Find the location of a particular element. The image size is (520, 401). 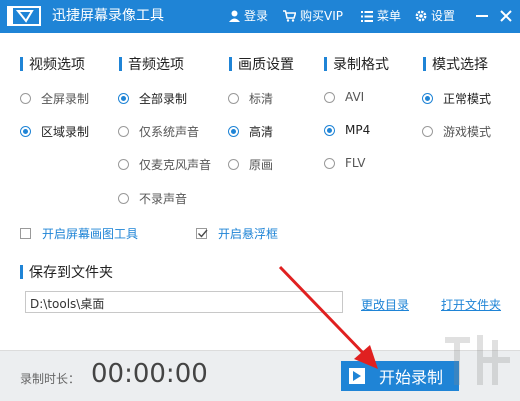

quality-settings-heading: 画质设置 is located at coordinates (261, 64).